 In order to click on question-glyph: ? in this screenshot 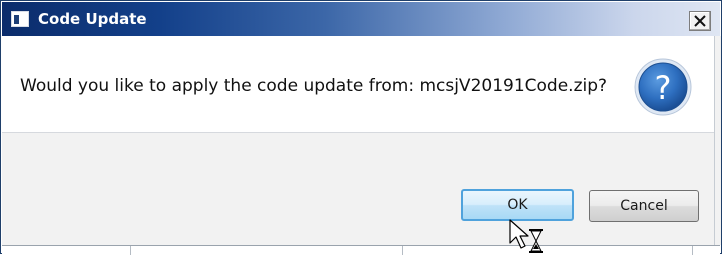, I will do `click(663, 88)`.